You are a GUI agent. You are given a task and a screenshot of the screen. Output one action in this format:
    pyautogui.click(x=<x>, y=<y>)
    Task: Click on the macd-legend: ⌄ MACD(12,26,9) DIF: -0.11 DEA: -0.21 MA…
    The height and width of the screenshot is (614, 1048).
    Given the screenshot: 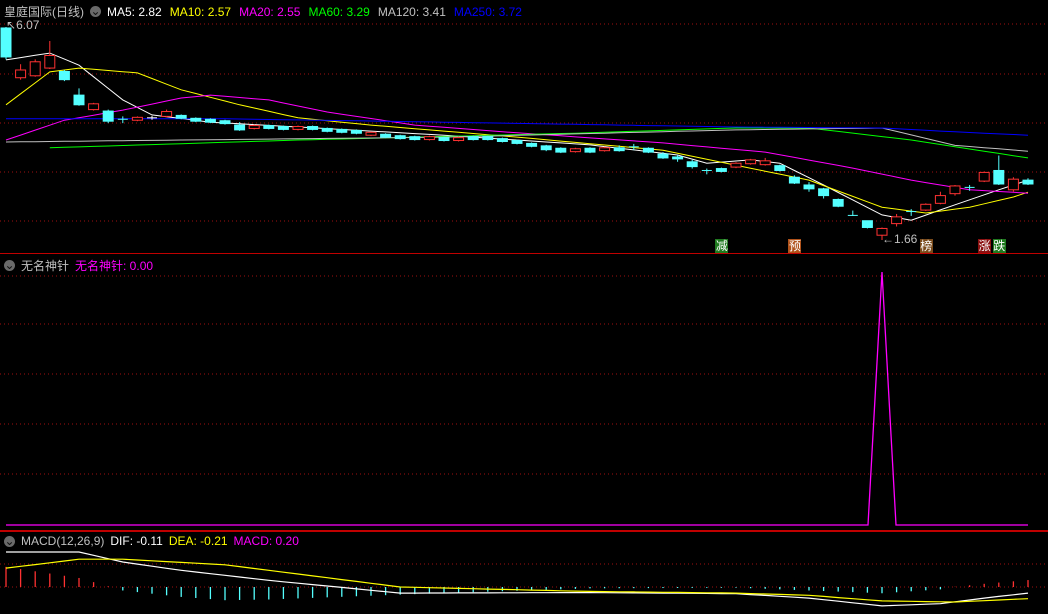 What is the action you would take?
    pyautogui.click(x=151, y=541)
    